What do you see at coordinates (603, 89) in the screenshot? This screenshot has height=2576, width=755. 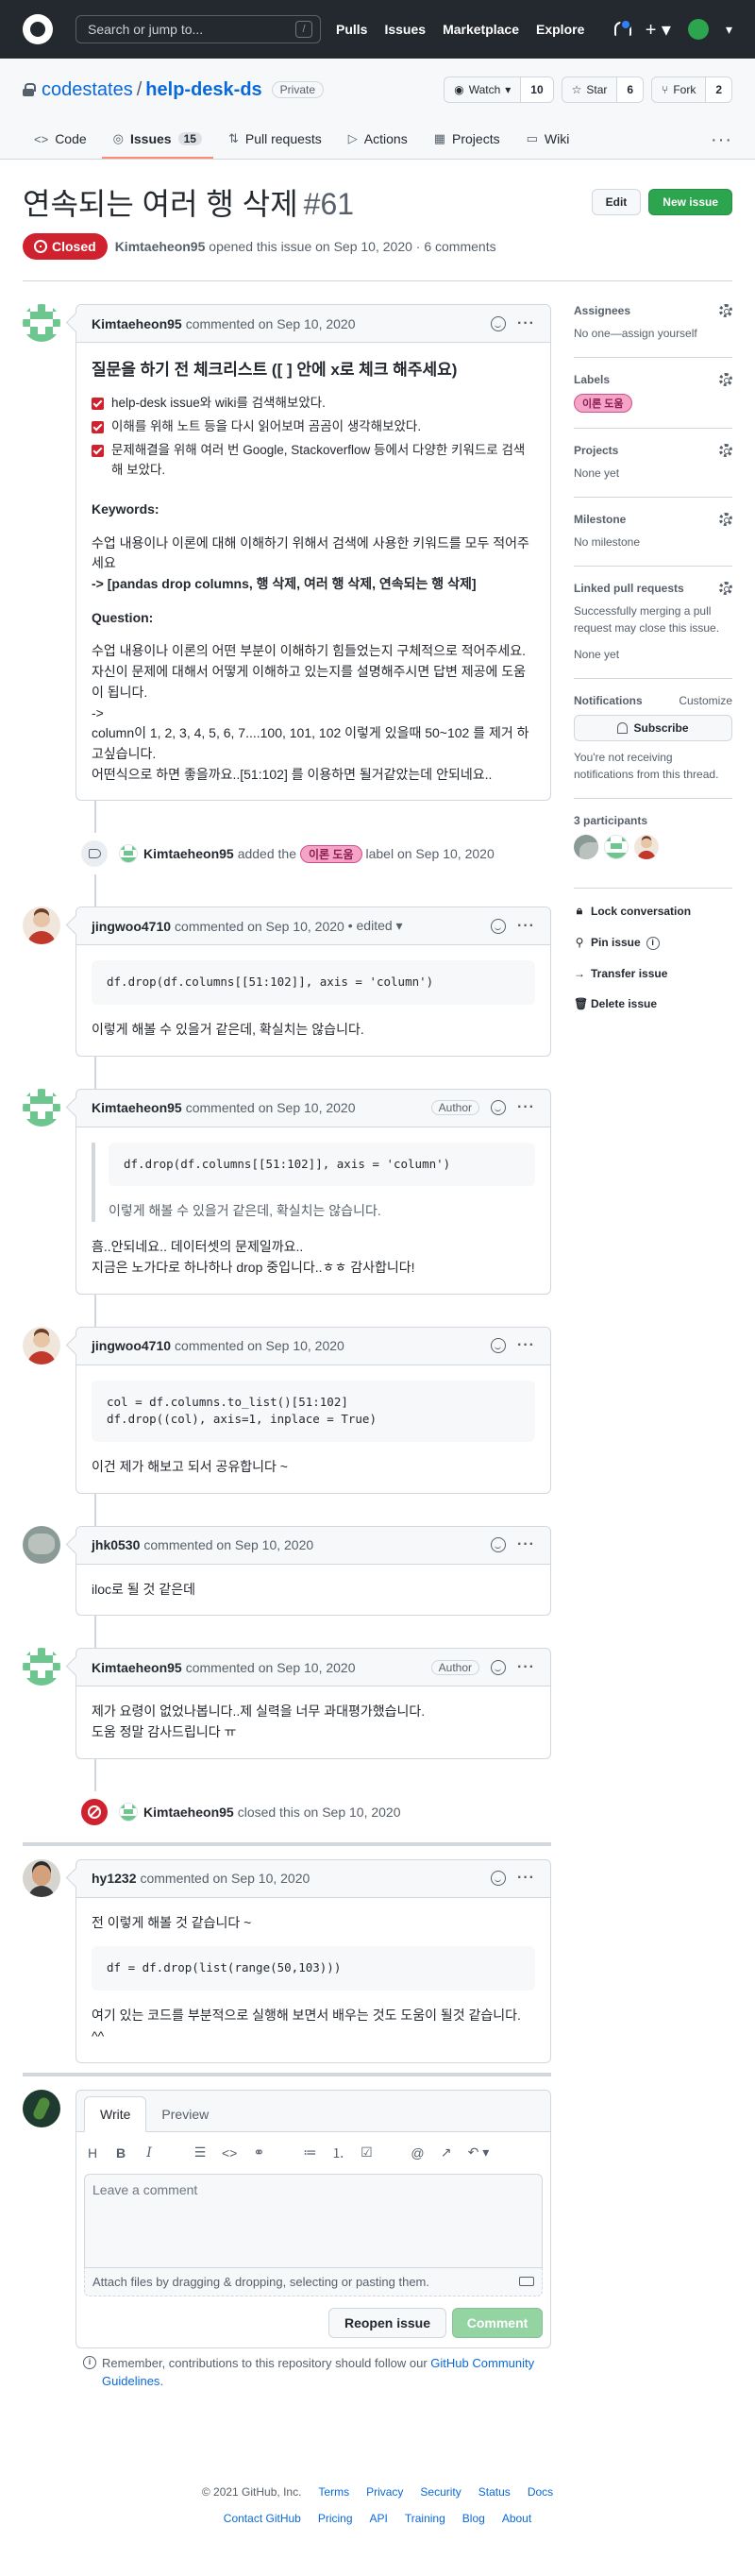 I see `star-button: ☆ Star 6` at bounding box center [603, 89].